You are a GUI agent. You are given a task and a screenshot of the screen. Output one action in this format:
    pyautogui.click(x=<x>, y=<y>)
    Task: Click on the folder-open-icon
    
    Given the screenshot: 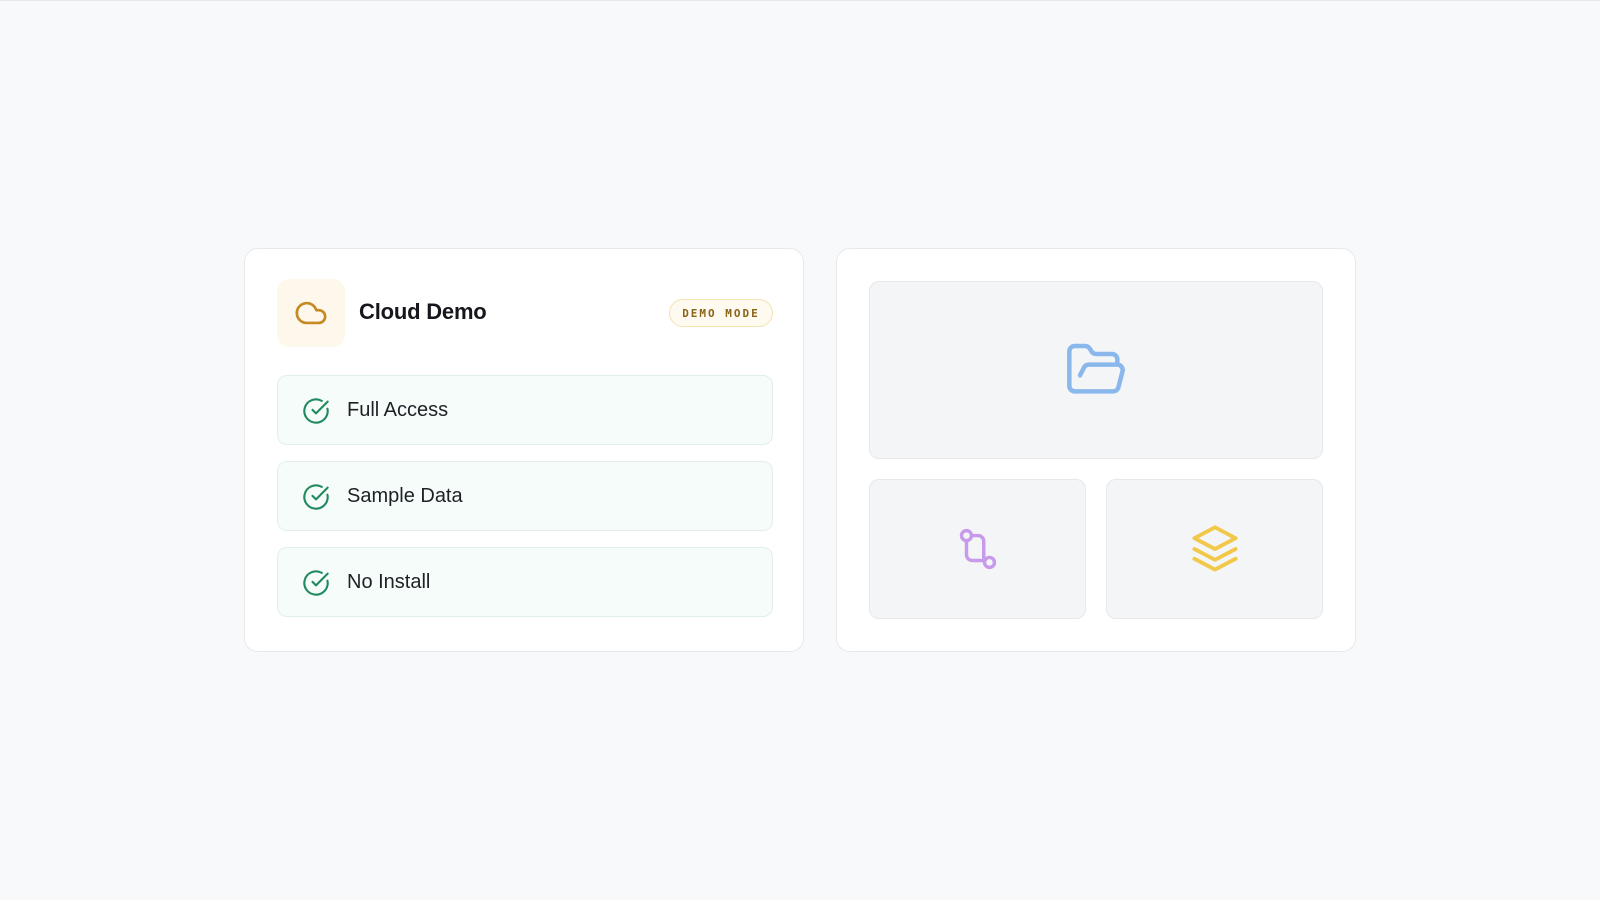 What is the action you would take?
    pyautogui.click(x=1096, y=368)
    